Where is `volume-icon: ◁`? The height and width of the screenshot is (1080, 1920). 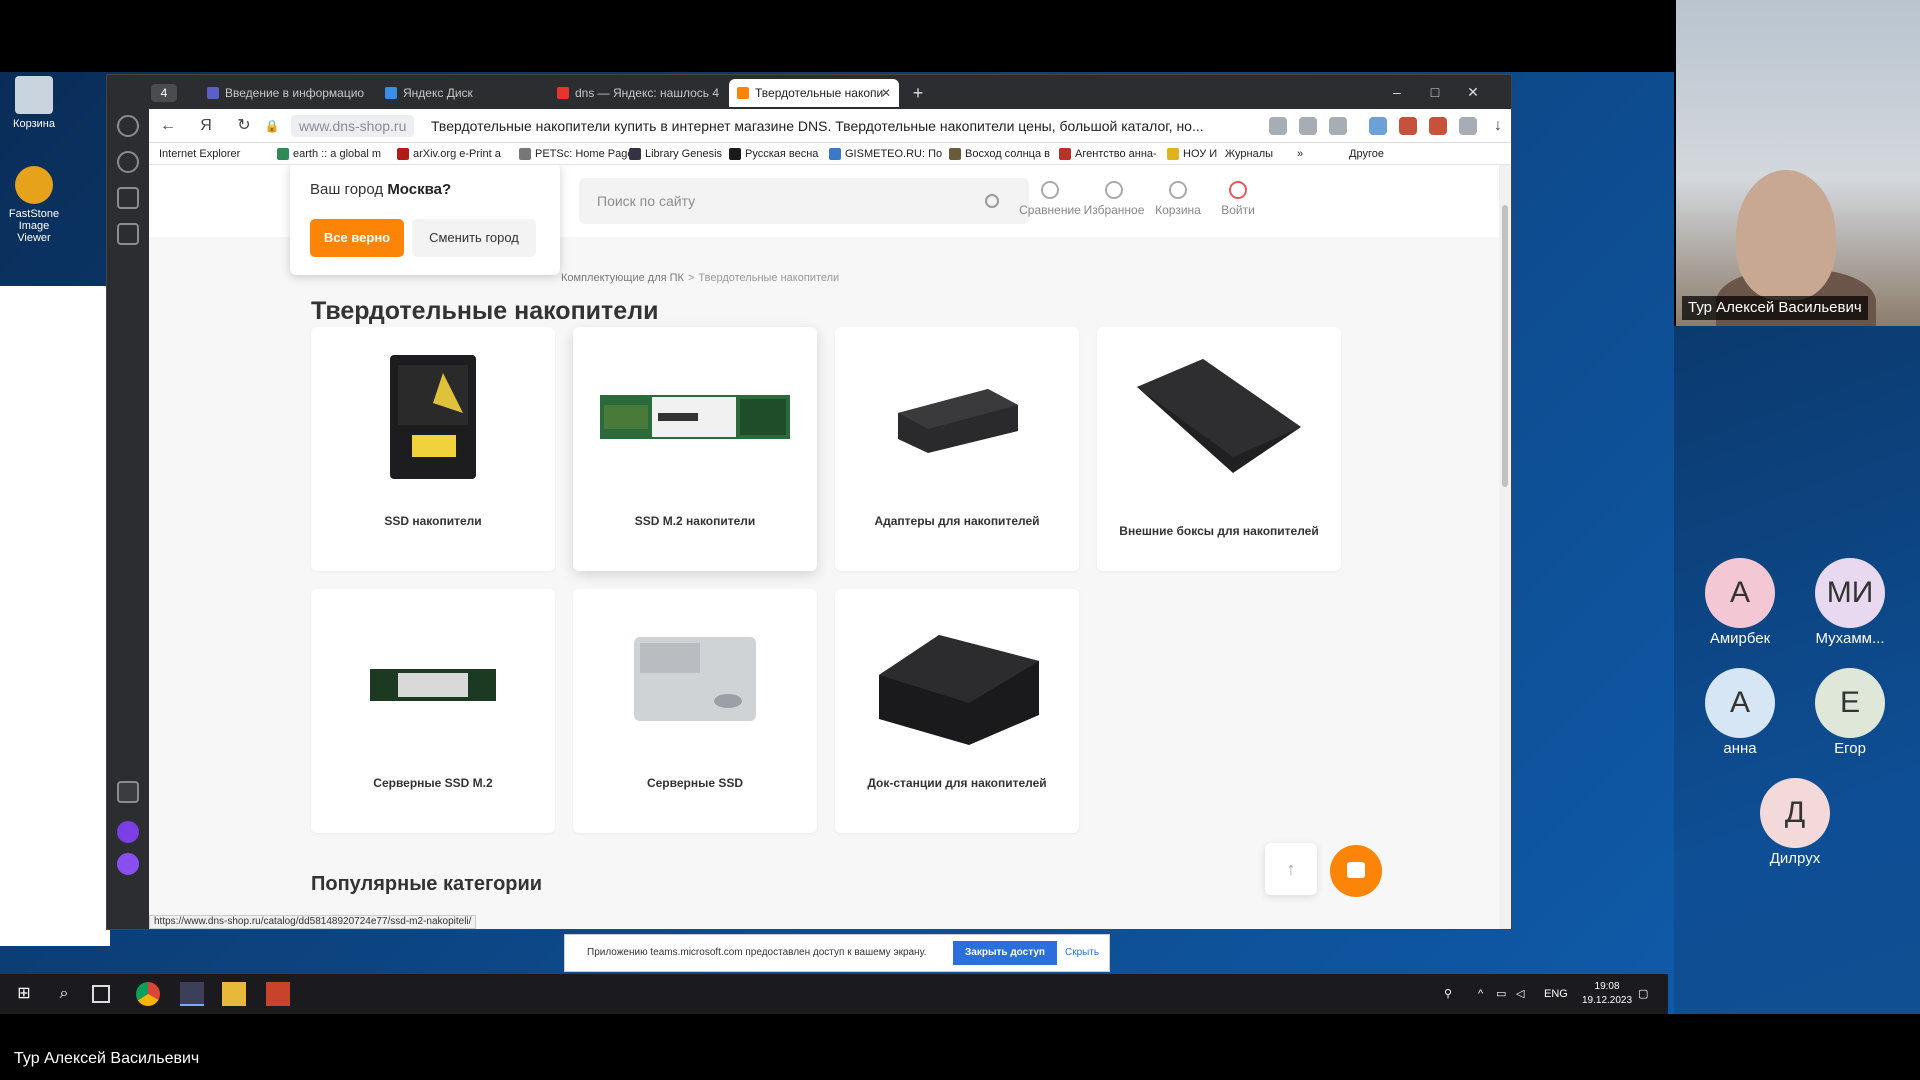 volume-icon: ◁ is located at coordinates (1520, 994).